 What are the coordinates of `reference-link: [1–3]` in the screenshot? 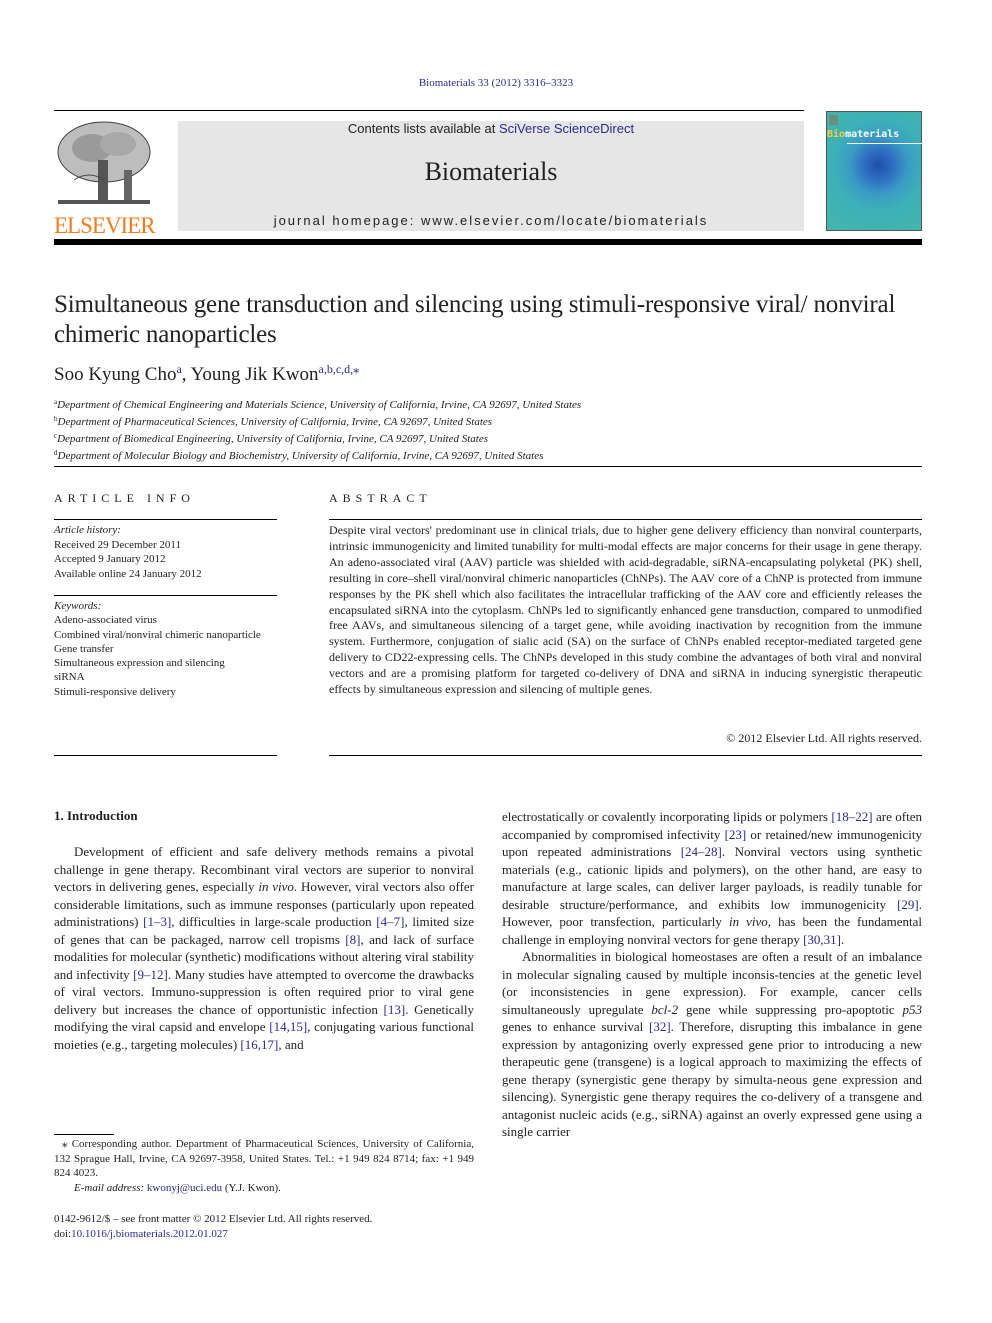 It's located at (157, 921).